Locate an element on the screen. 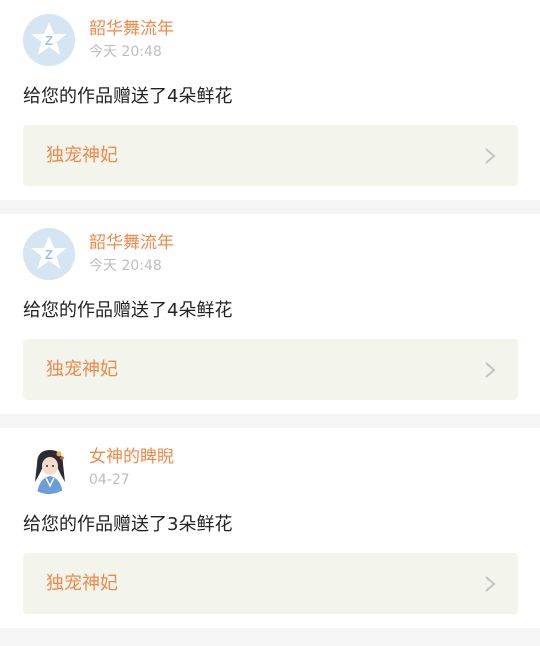  user-name-link: 女神的睥睨 is located at coordinates (131, 457).